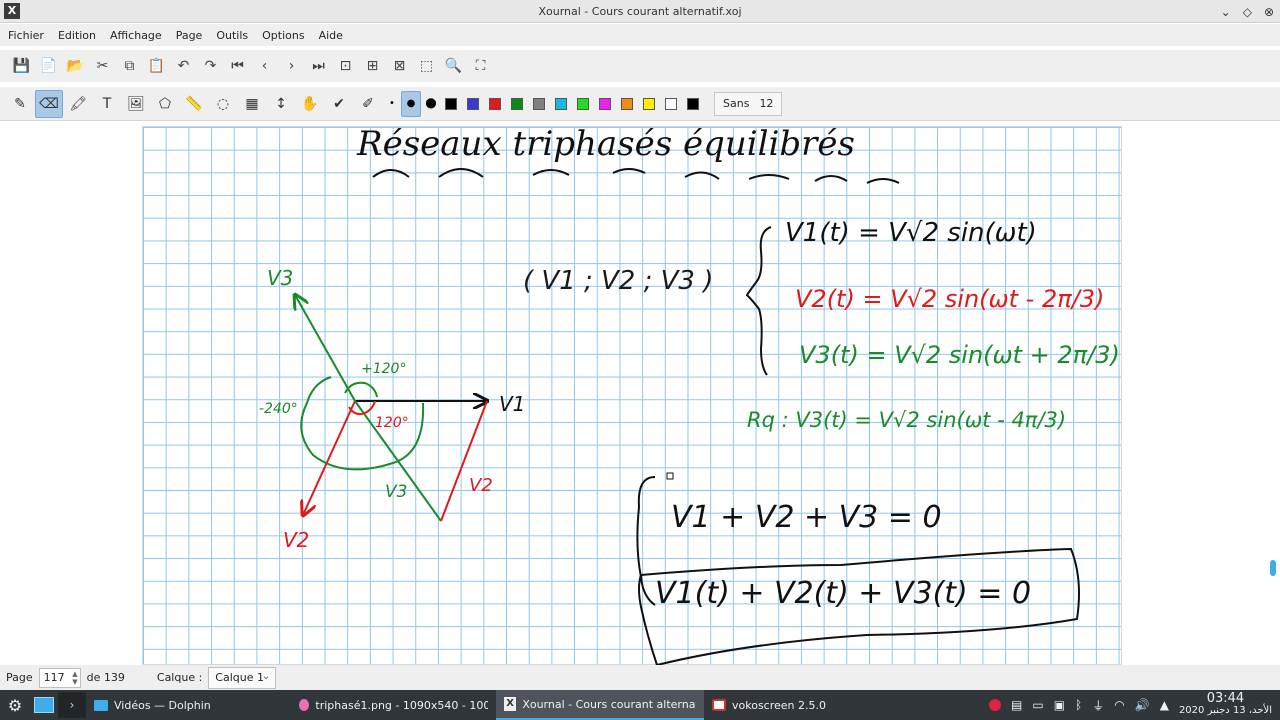  What do you see at coordinates (78, 104) in the screenshot?
I see `highlighter-icon: 🖍` at bounding box center [78, 104].